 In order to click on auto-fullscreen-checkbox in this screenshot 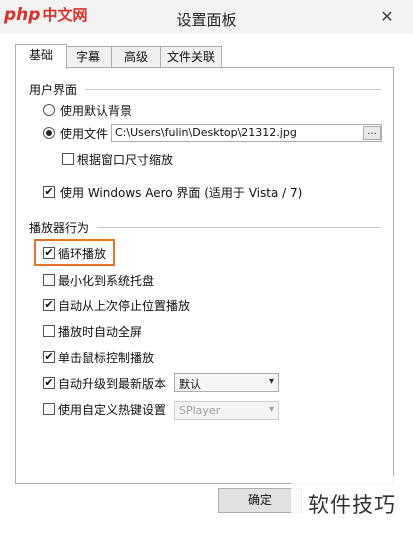, I will do `click(49, 331)`.